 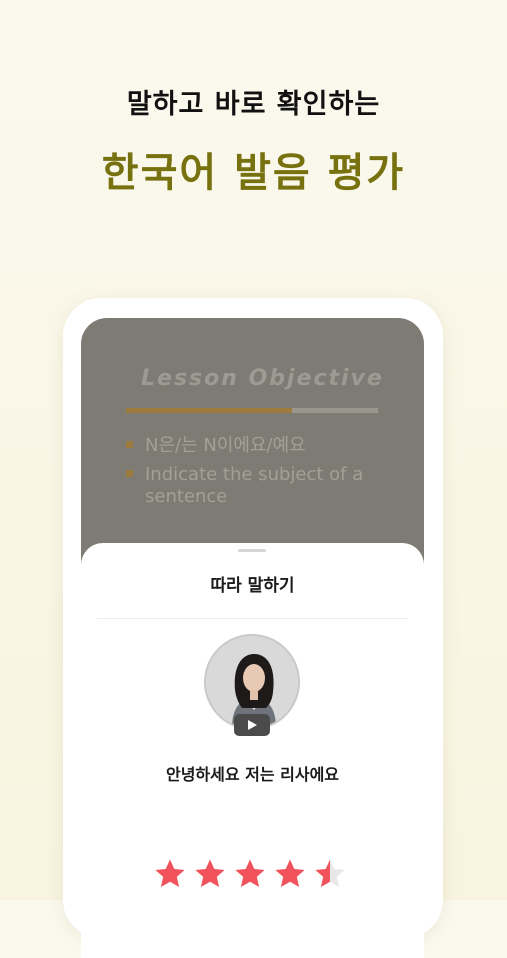 What do you see at coordinates (252, 550) in the screenshot?
I see `sheet-drag-handle` at bounding box center [252, 550].